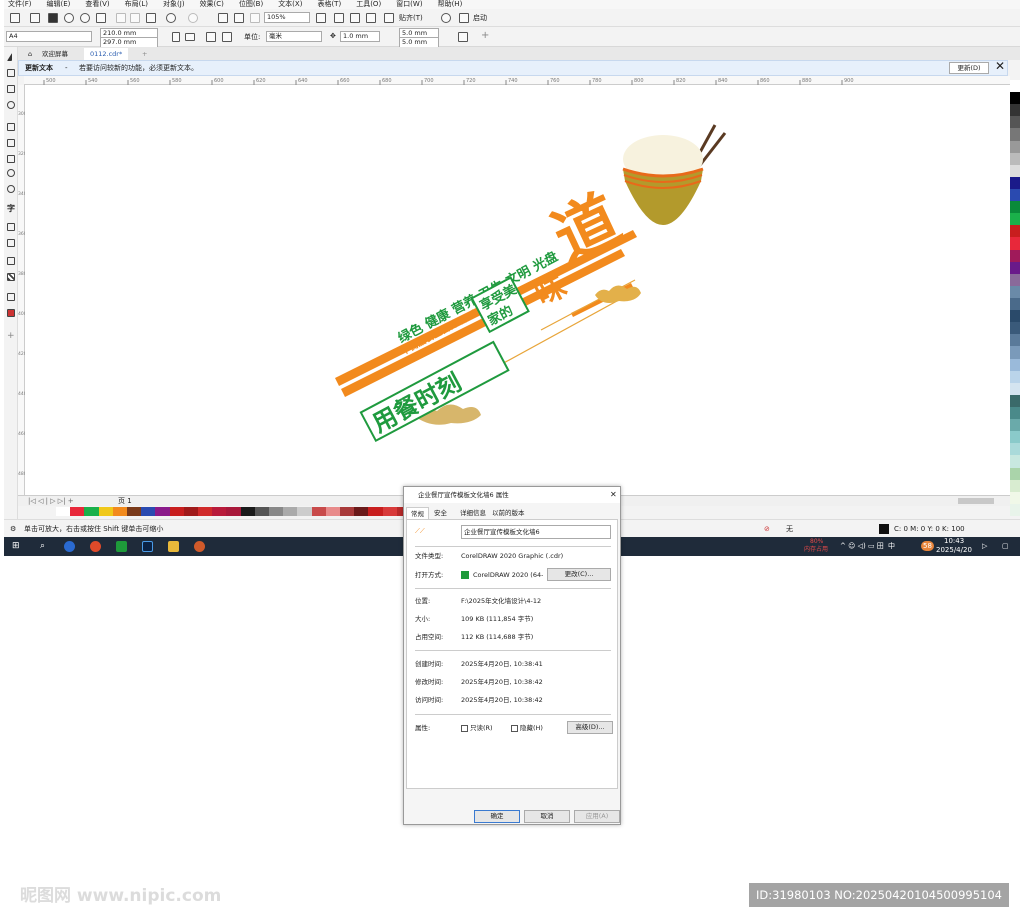 This screenshot has width=1024, height=923. Describe the element at coordinates (11, 208) in the screenshot. I see `text-tool-icon: 字` at that location.